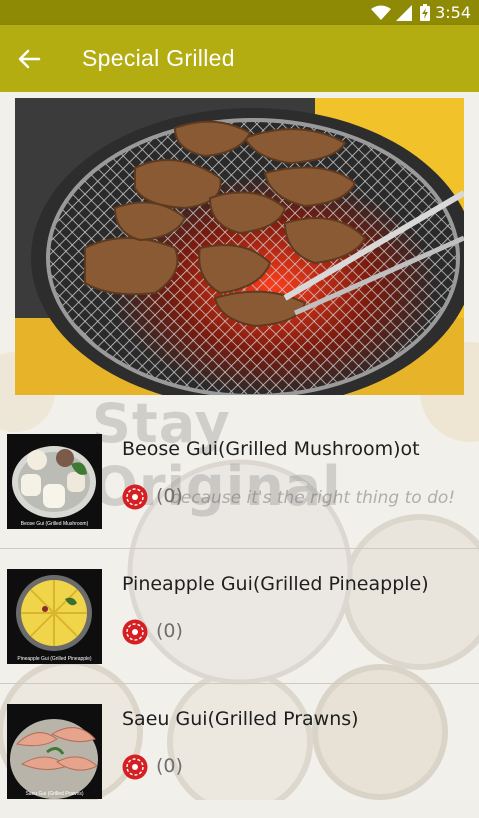 The height and width of the screenshot is (818, 479). Describe the element at coordinates (453, 12) in the screenshot. I see `status-time: 3:54` at that location.